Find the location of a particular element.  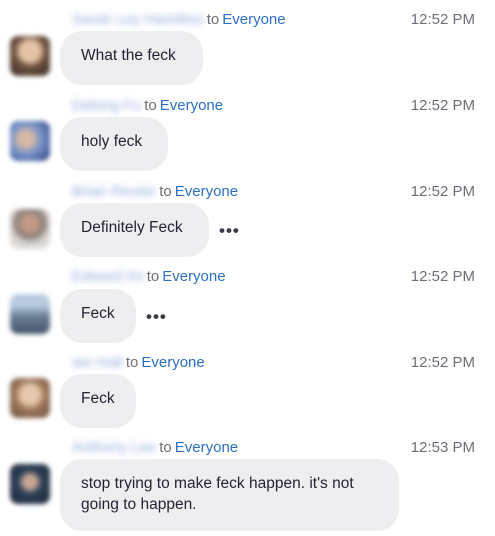

message-text: going to happen. is located at coordinates (139, 504).